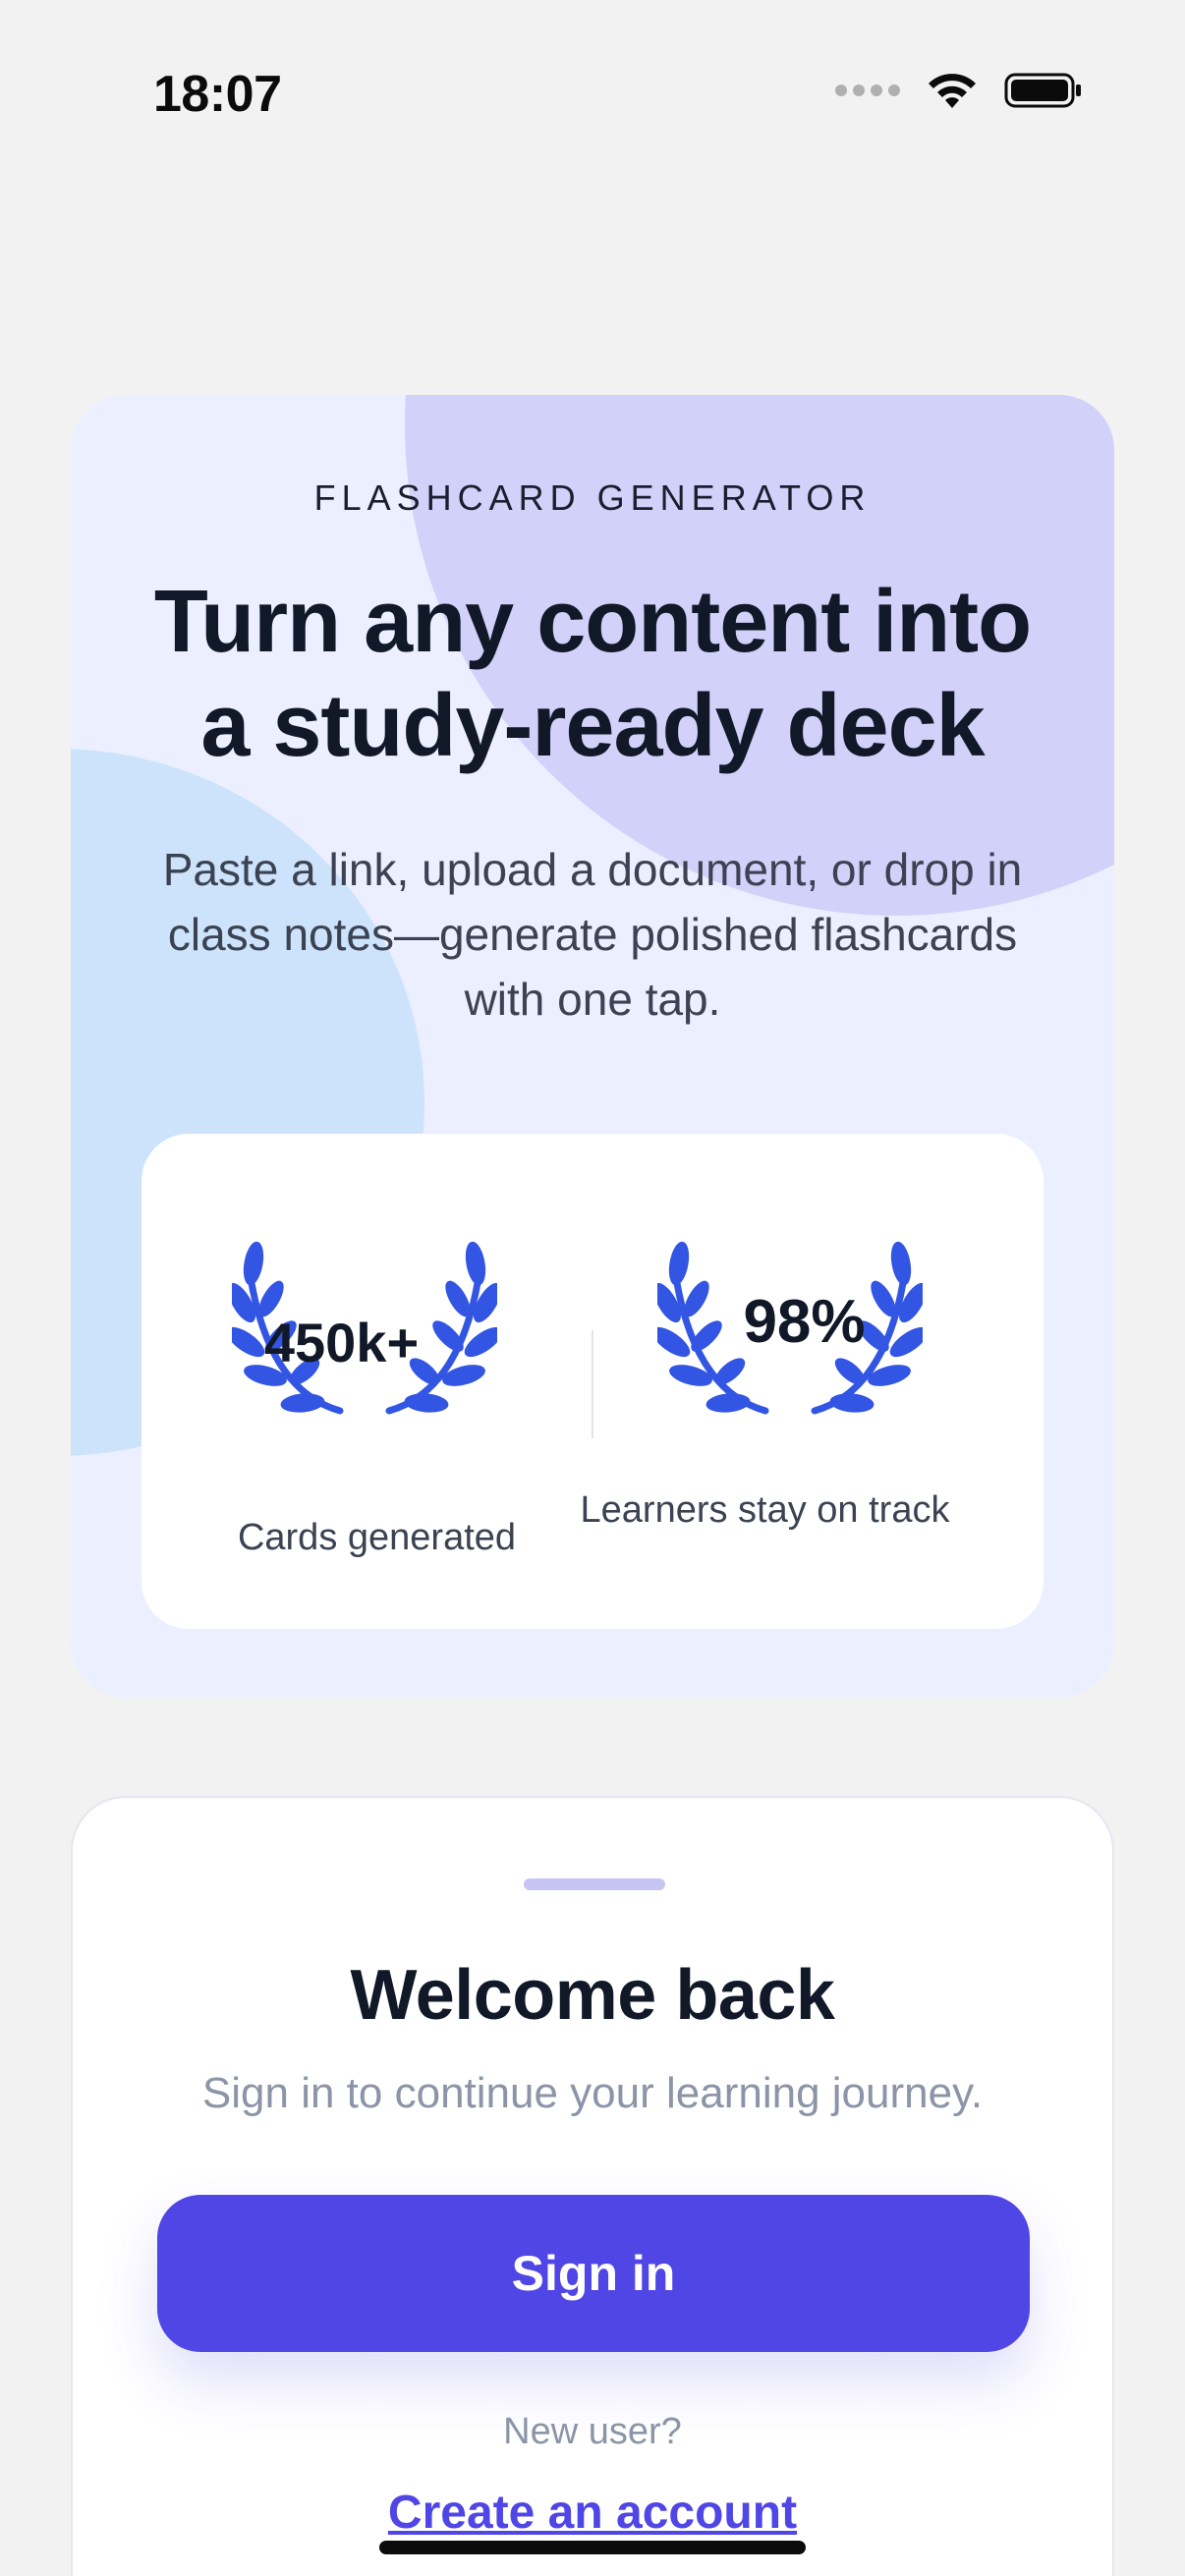 Image resolution: width=1185 pixels, height=2576 pixels. What do you see at coordinates (592, 2431) in the screenshot?
I see `new-user-label: New user?` at bounding box center [592, 2431].